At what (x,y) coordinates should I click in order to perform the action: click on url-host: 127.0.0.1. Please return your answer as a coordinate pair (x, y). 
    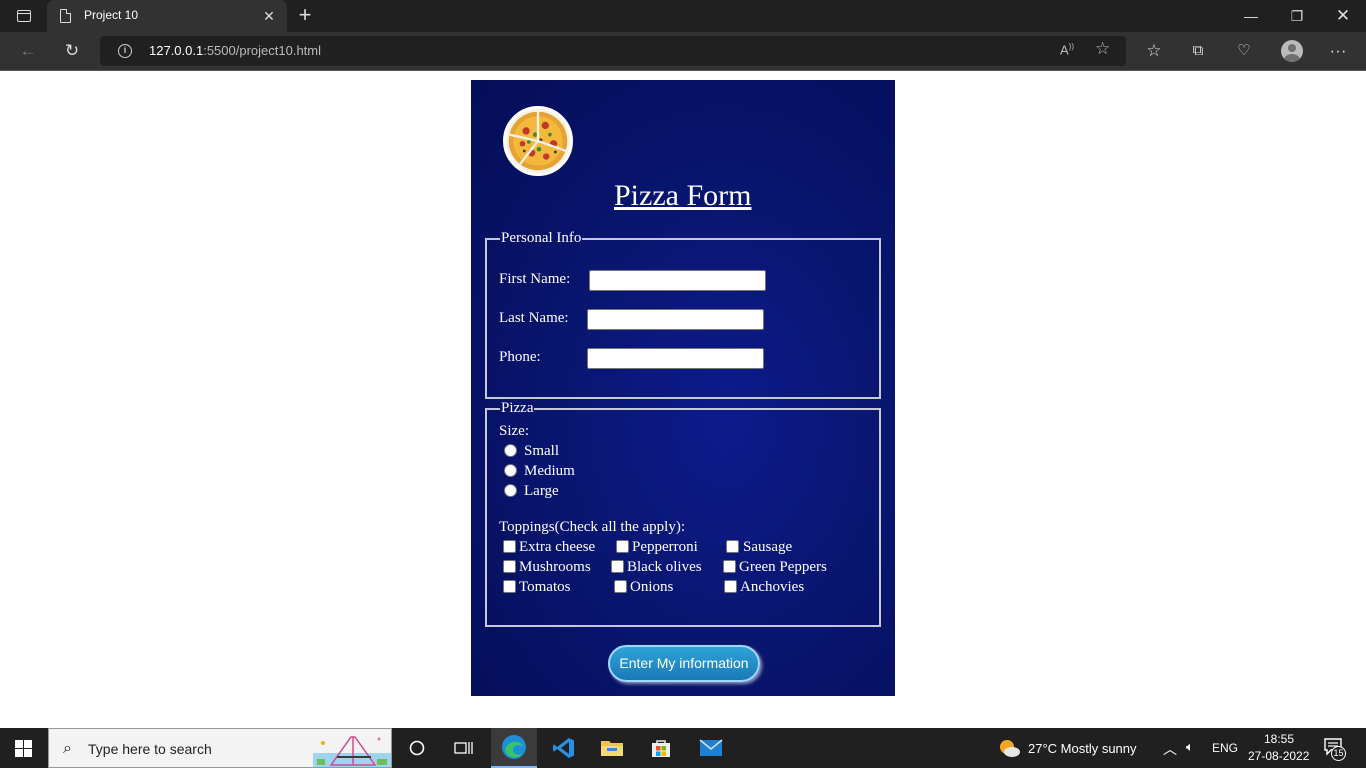
    Looking at the image, I should click on (176, 50).